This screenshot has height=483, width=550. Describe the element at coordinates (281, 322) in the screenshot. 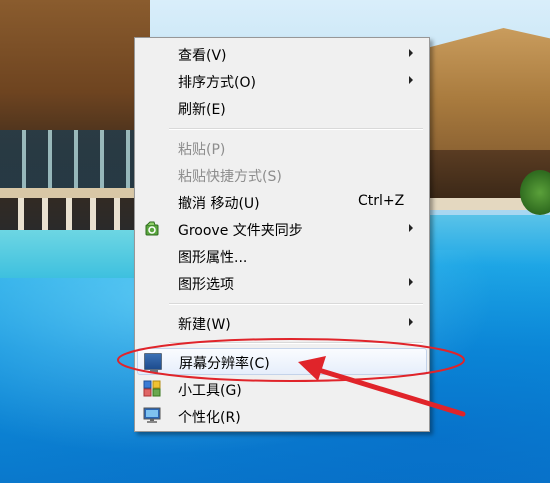

I see `menu-item-new: 新建(W)` at that location.